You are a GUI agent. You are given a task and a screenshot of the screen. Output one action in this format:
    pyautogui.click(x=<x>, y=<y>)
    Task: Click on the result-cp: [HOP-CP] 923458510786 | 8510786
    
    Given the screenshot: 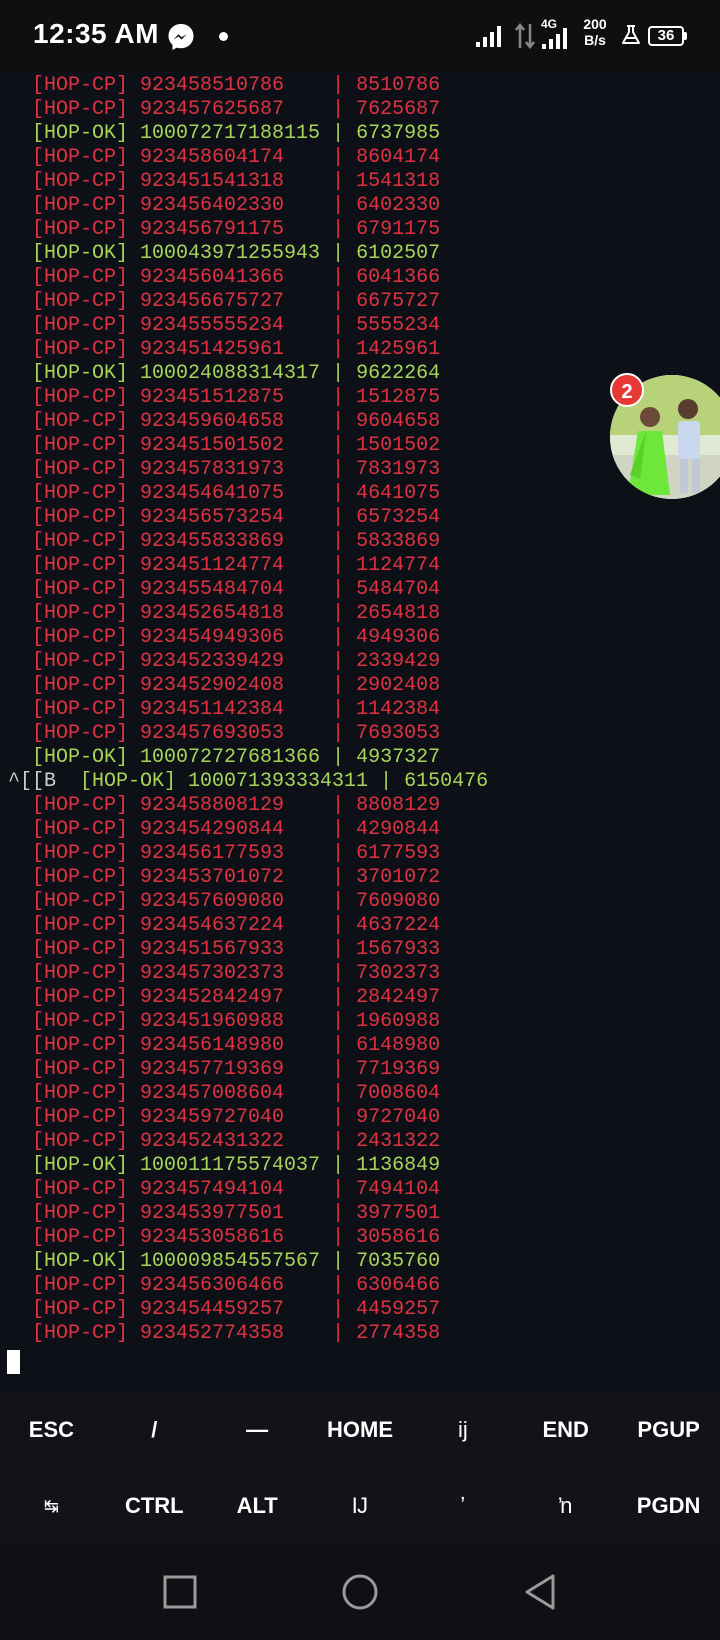 What is the action you would take?
    pyautogui.click(x=236, y=85)
    